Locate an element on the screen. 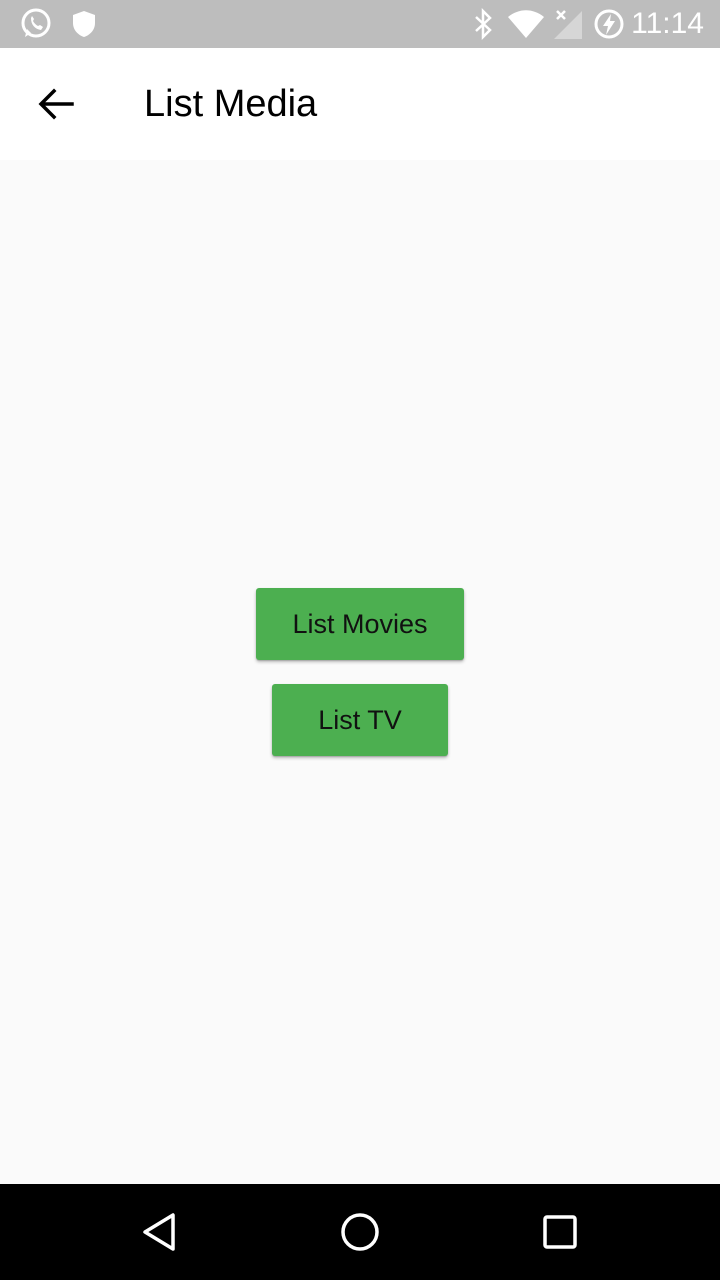 Image resolution: width=720 pixels, height=1280 pixels. nav-home-button is located at coordinates (360, 1232).